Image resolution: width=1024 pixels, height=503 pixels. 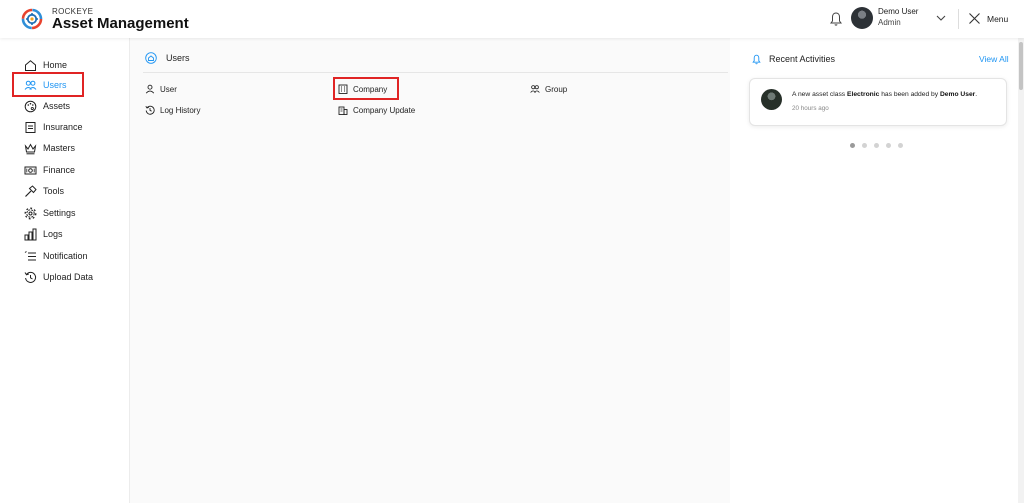 I want to click on hammer-icon, so click(x=31, y=190).